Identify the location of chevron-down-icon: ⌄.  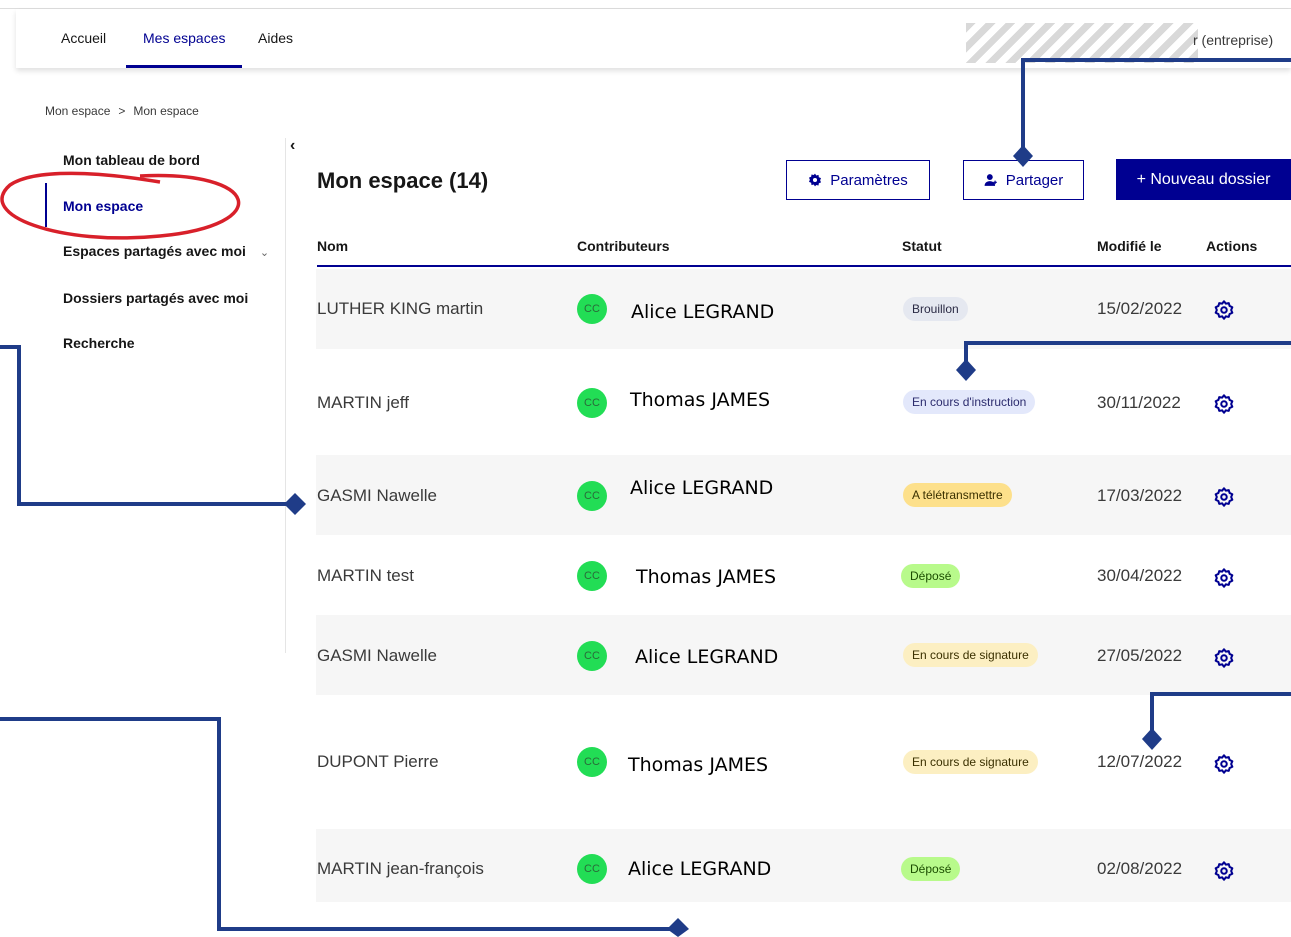
(264, 253).